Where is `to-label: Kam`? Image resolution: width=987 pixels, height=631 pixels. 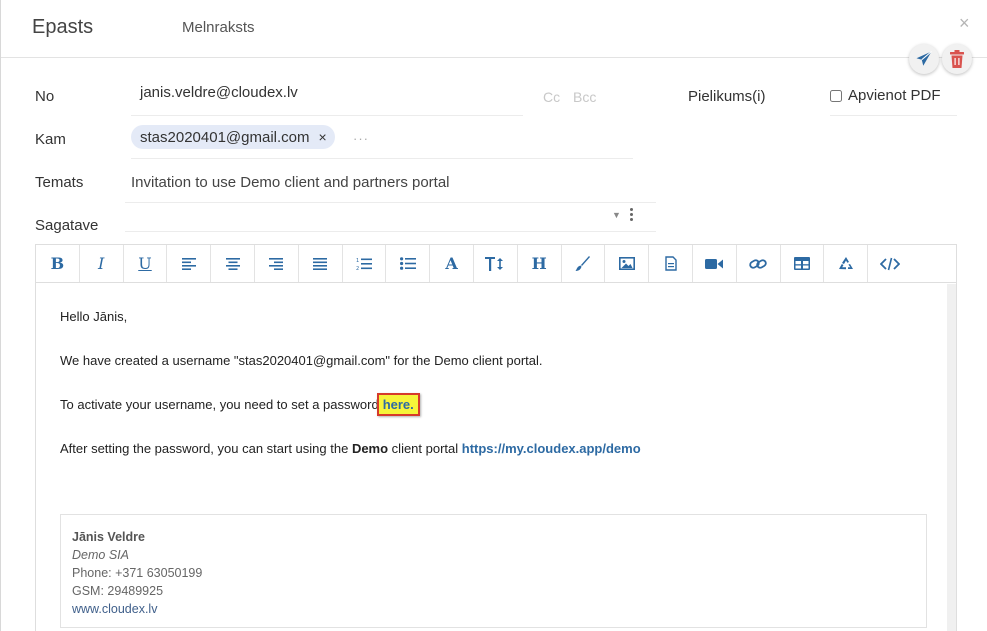 to-label: Kam is located at coordinates (50, 139).